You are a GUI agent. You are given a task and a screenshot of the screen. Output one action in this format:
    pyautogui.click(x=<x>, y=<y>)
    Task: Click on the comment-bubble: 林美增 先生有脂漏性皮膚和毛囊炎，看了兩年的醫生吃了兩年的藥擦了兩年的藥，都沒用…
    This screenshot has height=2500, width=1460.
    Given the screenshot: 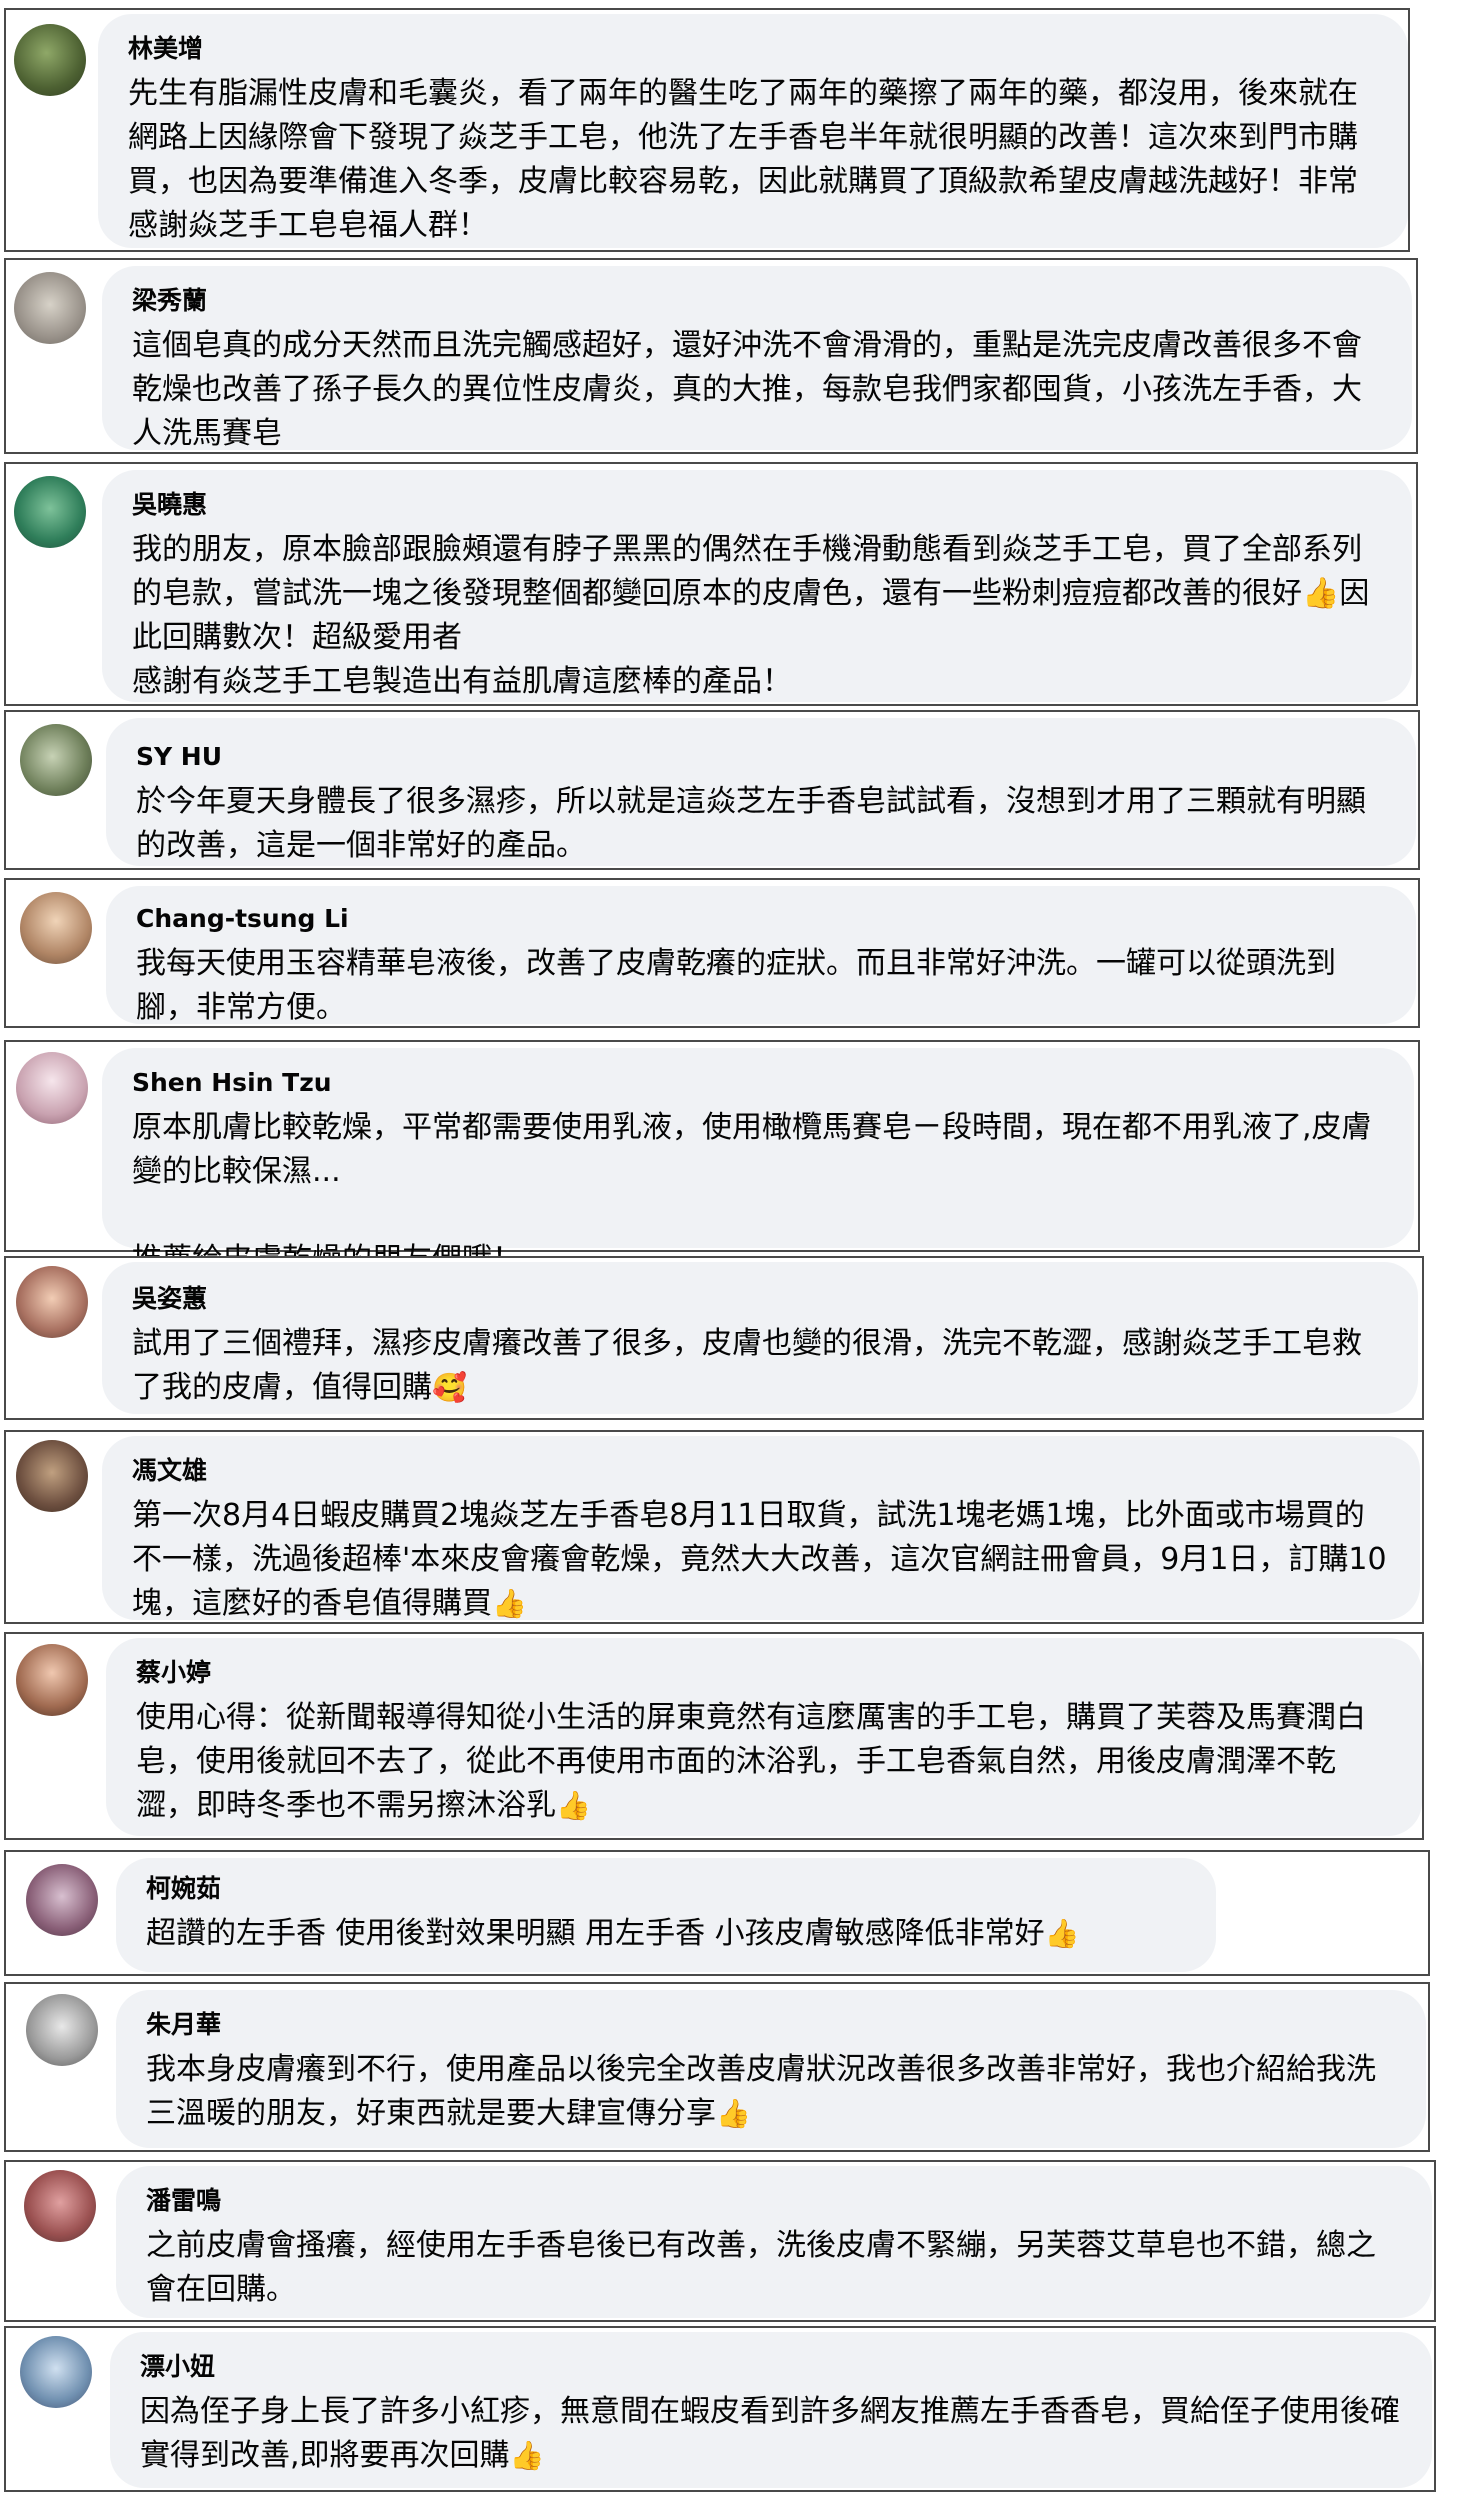 What is the action you would take?
    pyautogui.click(x=753, y=131)
    